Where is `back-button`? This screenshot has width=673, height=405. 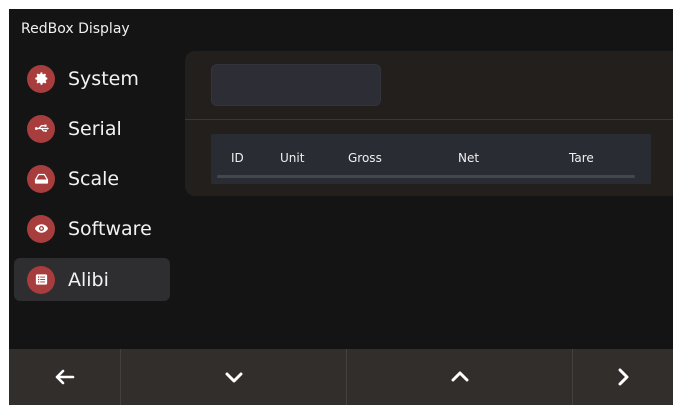
back-button is located at coordinates (64, 377).